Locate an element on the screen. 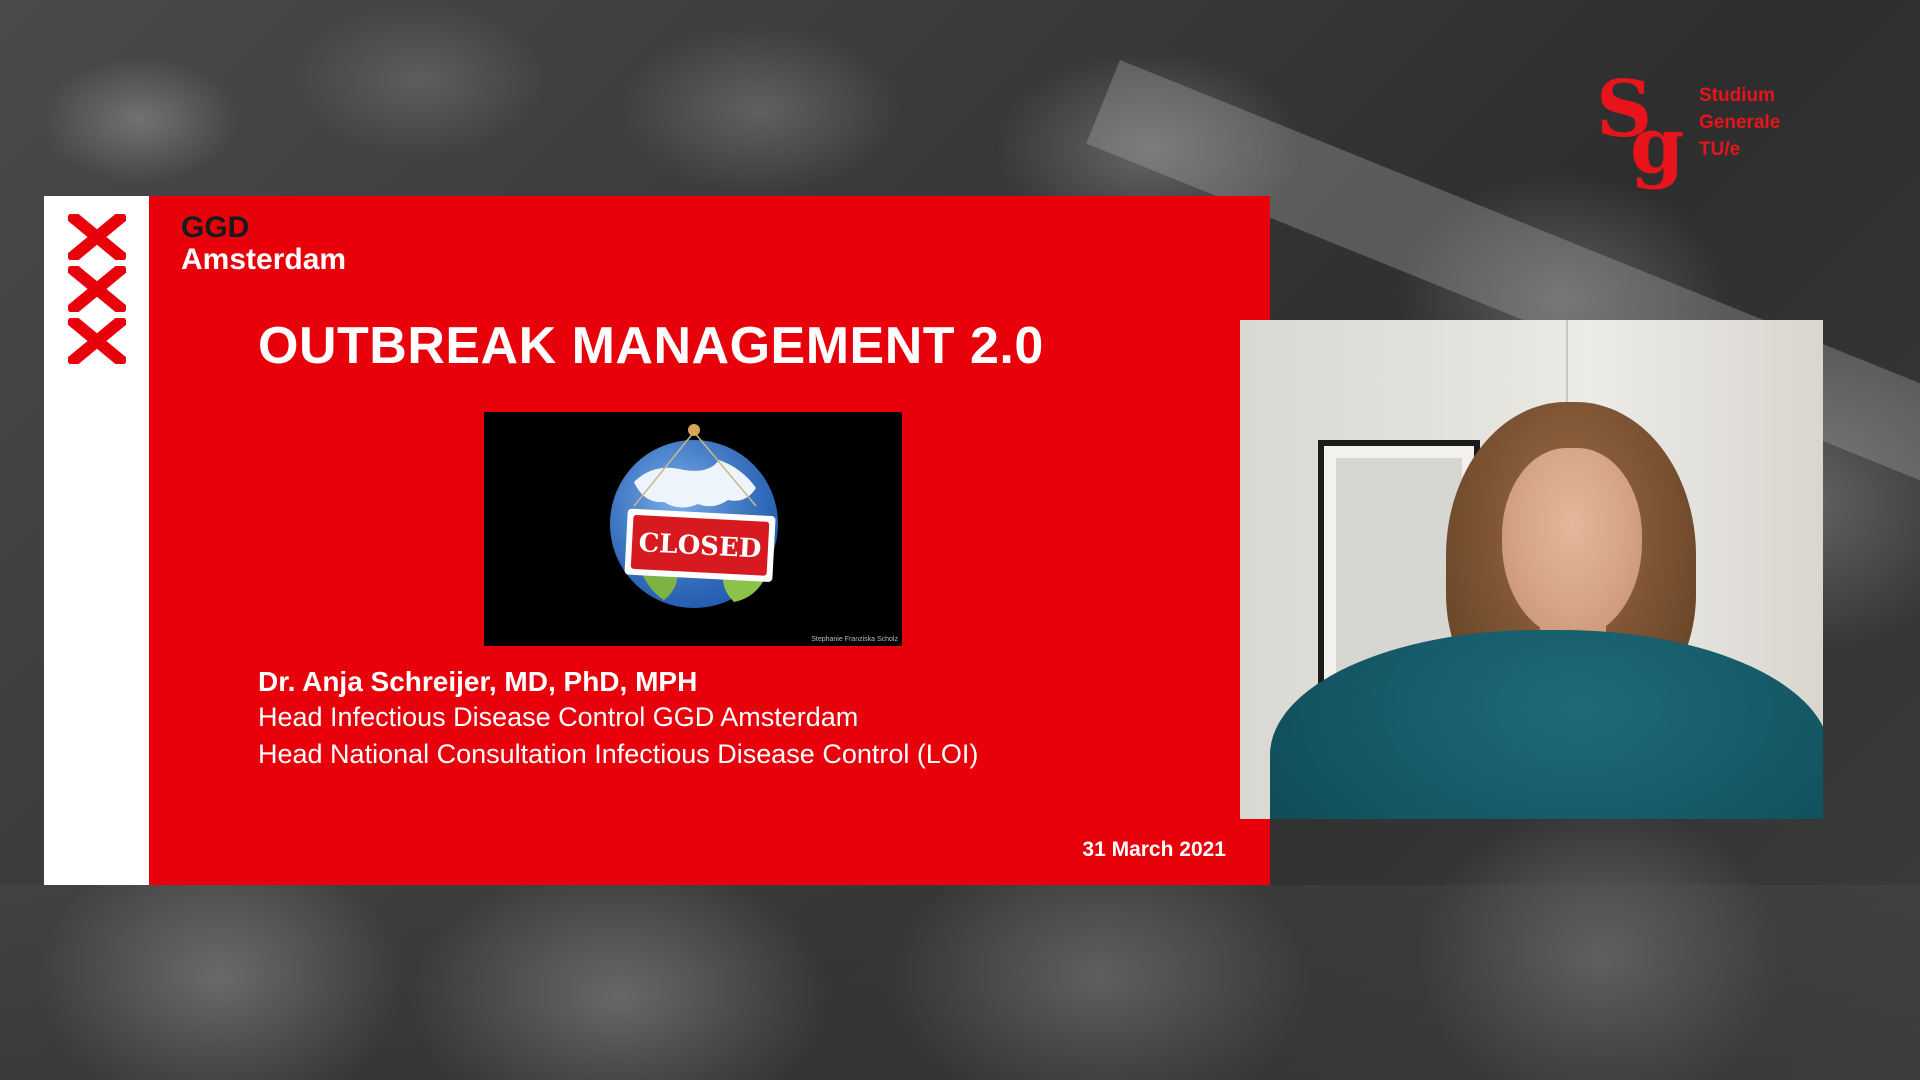  sg-mark-icon: S g is located at coordinates (1640, 132).